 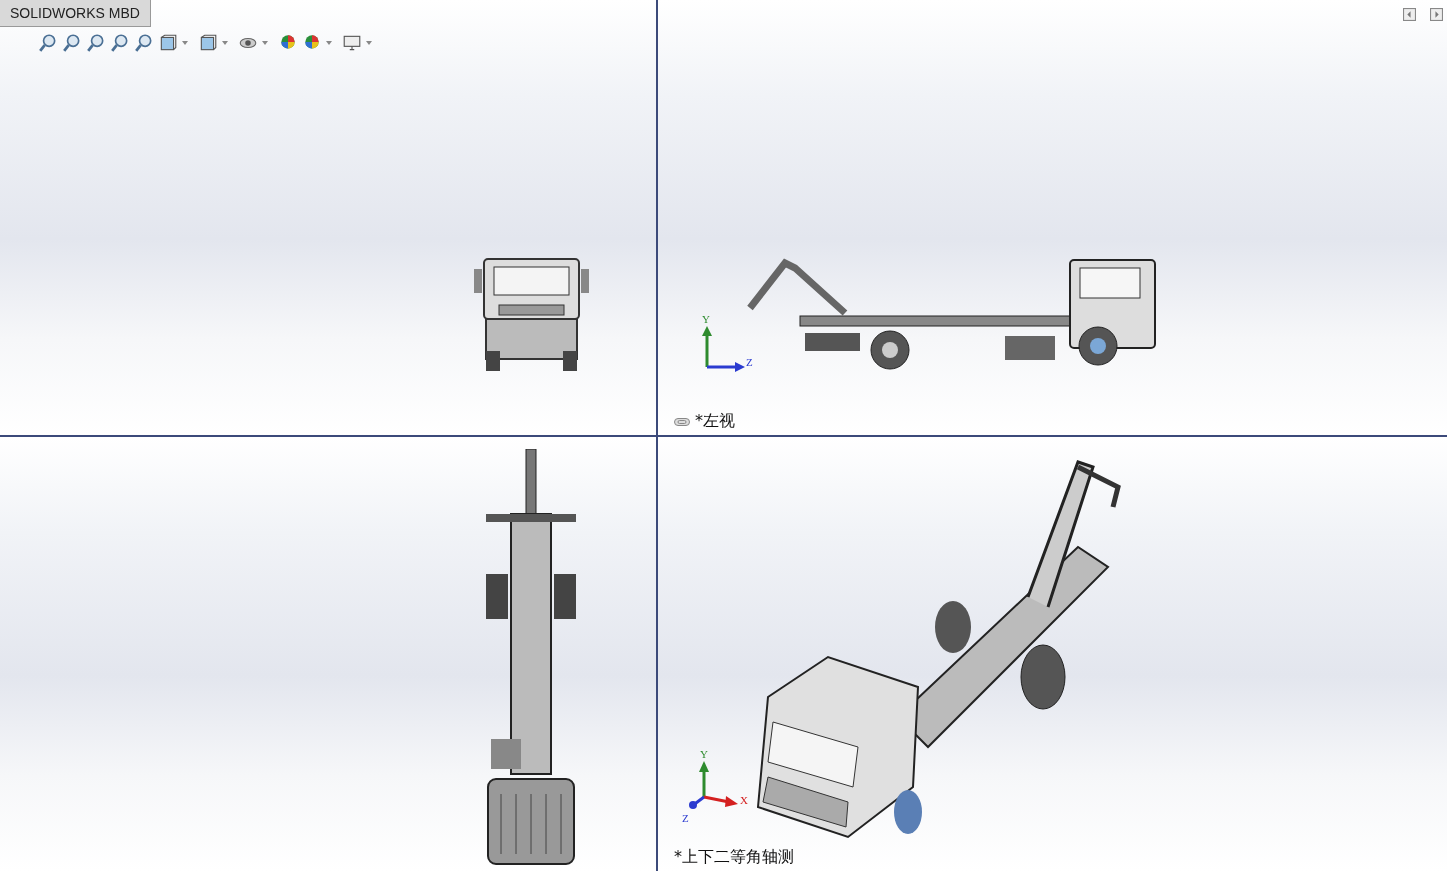 What do you see at coordinates (1436, 14) in the screenshot?
I see `expand-right-icon` at bounding box center [1436, 14].